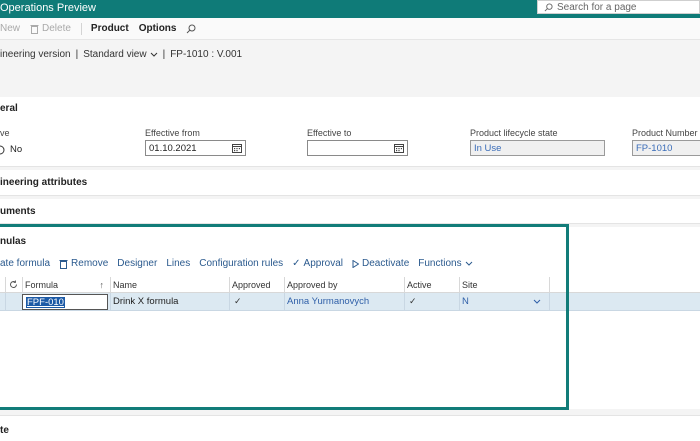  I want to click on configuration-rules-button: Configuration rules, so click(241, 263).